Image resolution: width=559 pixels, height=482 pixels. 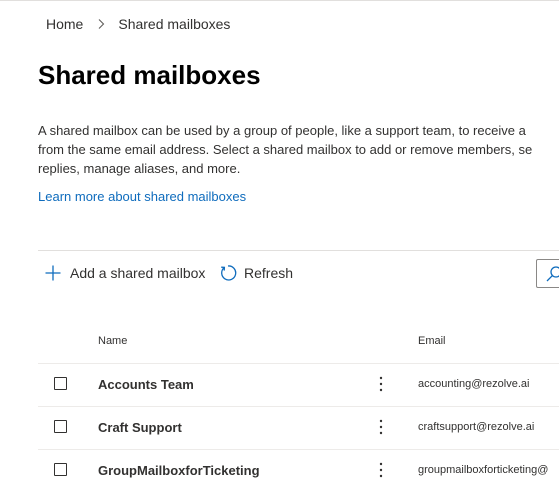 I want to click on refresh-icon, so click(x=229, y=273).